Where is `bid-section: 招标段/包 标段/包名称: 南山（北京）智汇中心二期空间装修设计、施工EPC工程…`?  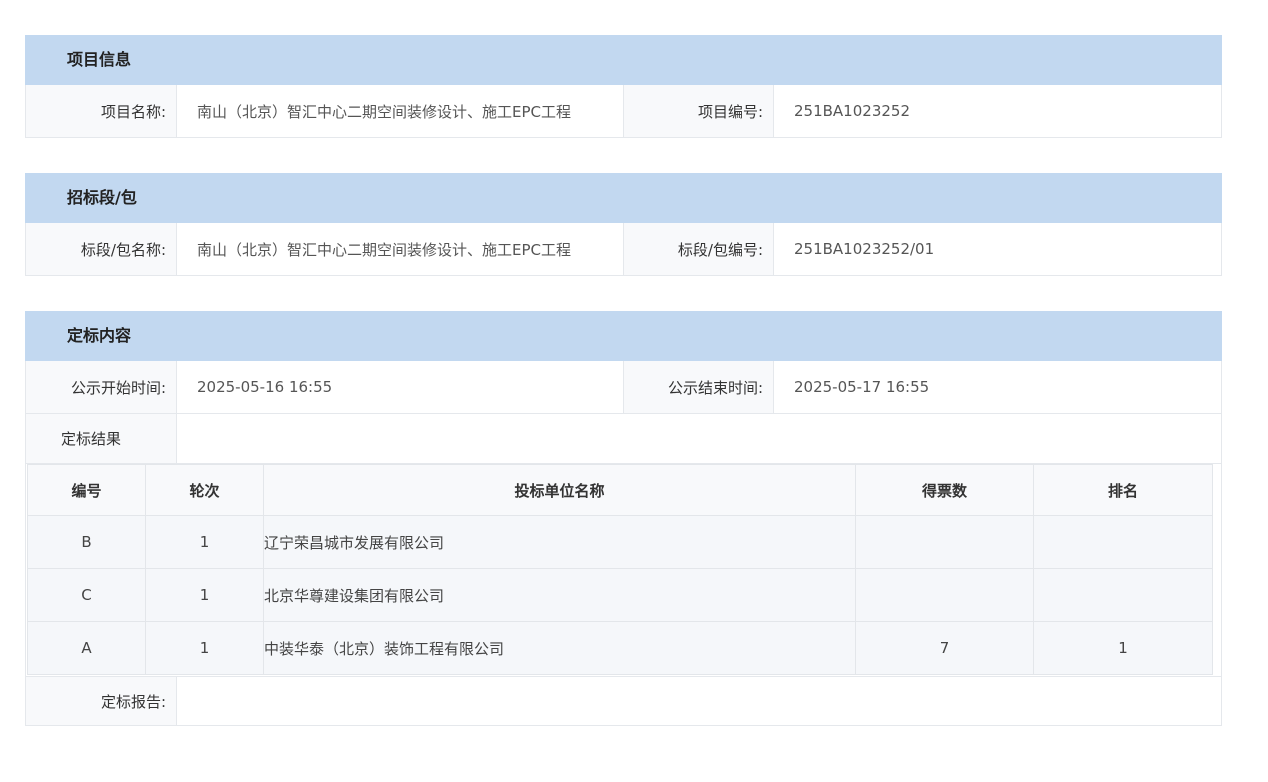
bid-section: 招标段/包 标段/包名称: 南山（北京）智汇中心二期空间装修设计、施工EPC工程… is located at coordinates (623, 224).